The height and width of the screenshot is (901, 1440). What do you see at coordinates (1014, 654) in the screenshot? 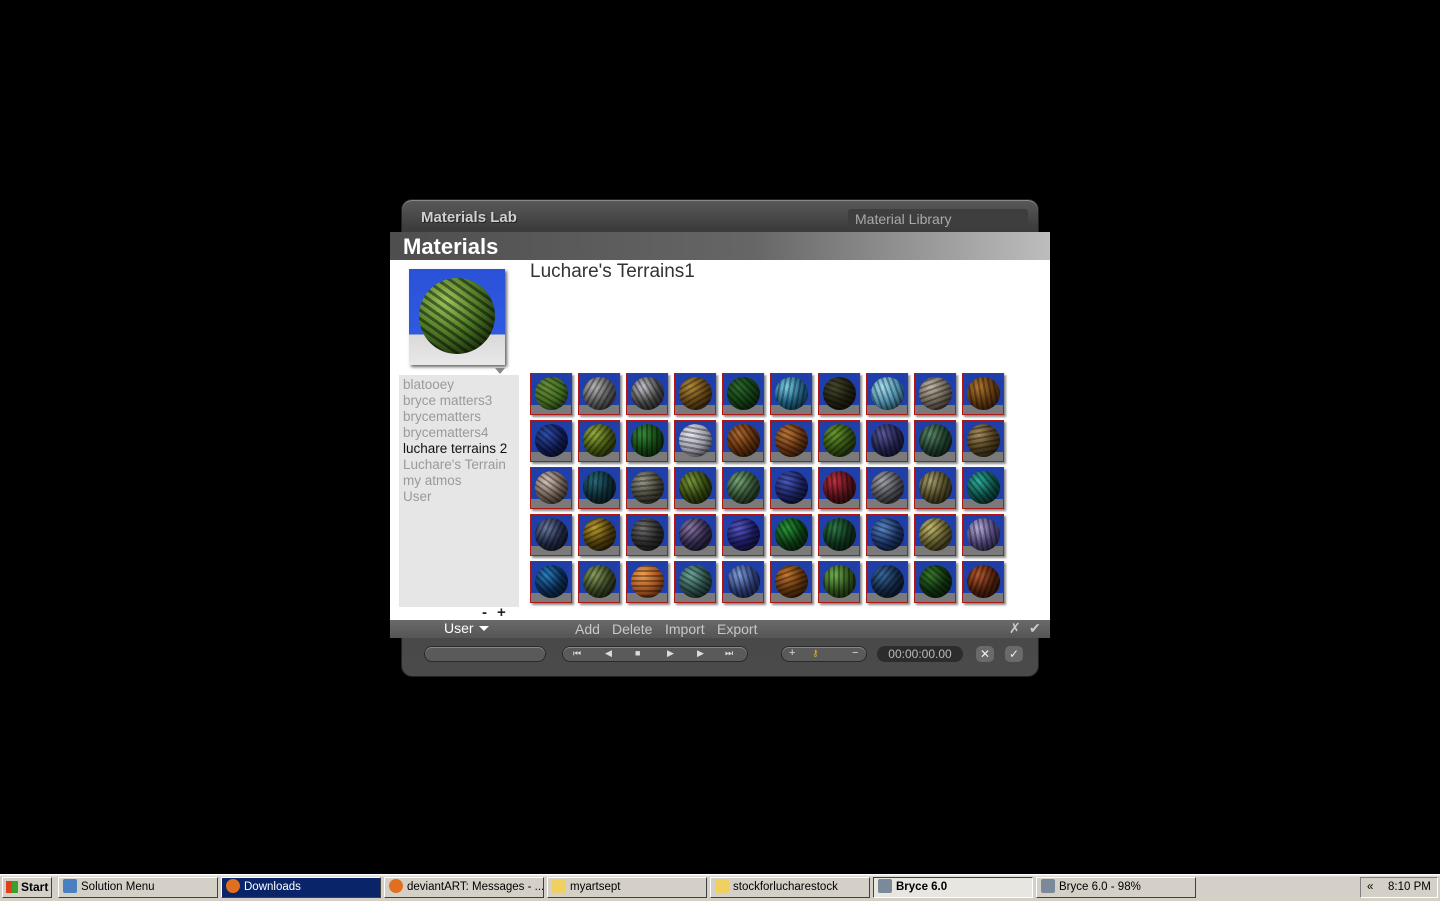
I see `confirm-icon: ✓` at bounding box center [1014, 654].